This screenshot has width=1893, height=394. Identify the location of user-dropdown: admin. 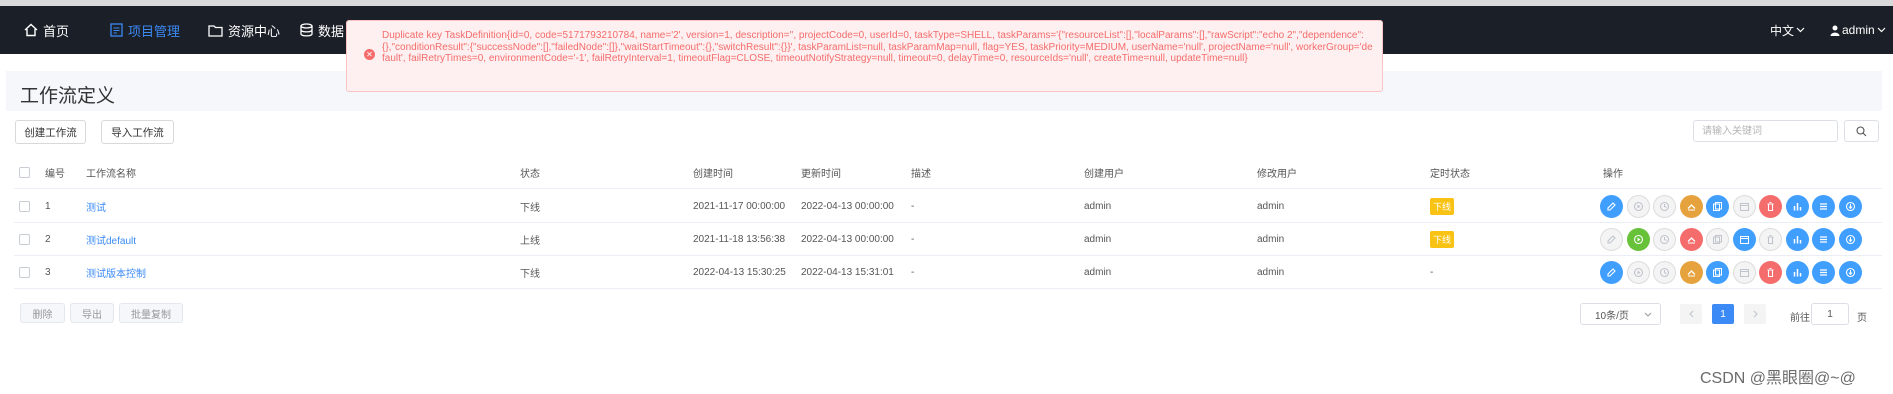
(1858, 30).